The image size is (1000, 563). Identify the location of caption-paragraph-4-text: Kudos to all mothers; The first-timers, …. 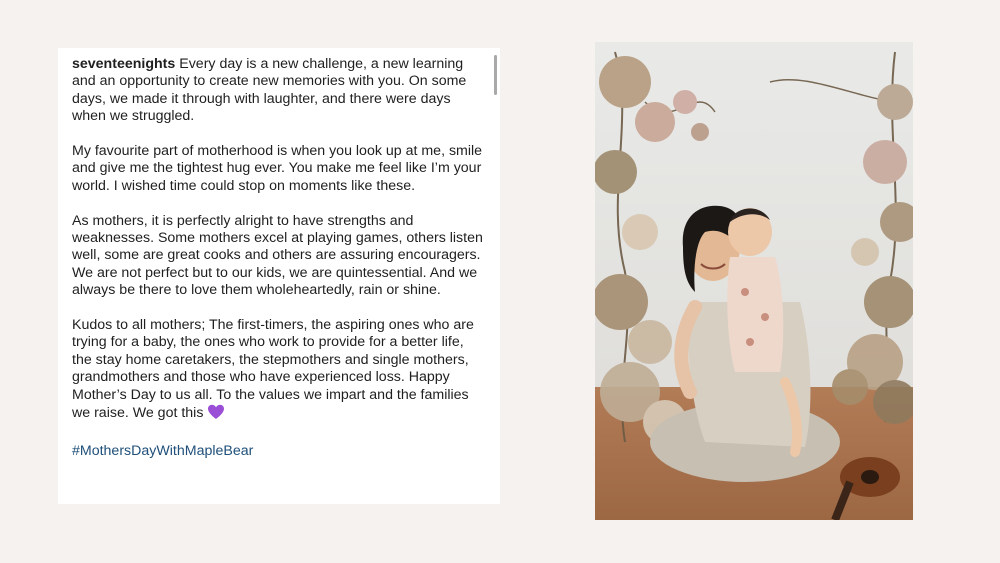
(273, 369).